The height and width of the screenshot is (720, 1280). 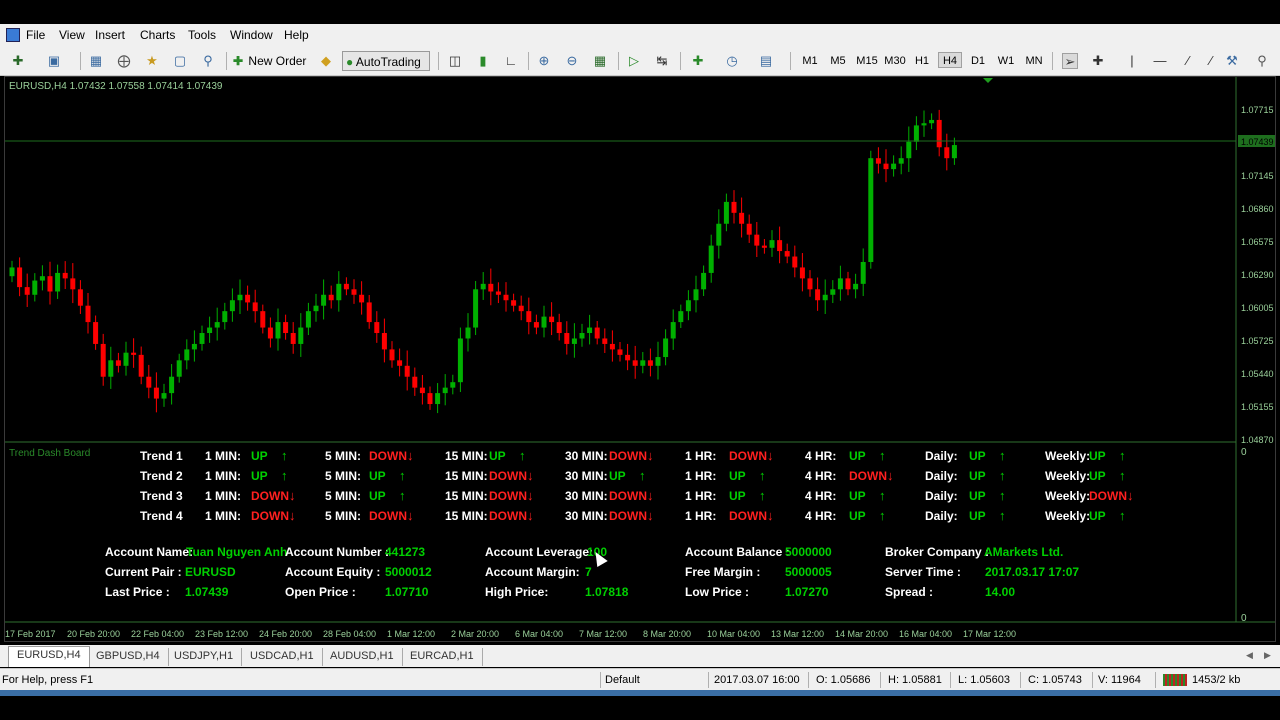 I want to click on crosshair-icon: ✚, so click(x=1098, y=61).